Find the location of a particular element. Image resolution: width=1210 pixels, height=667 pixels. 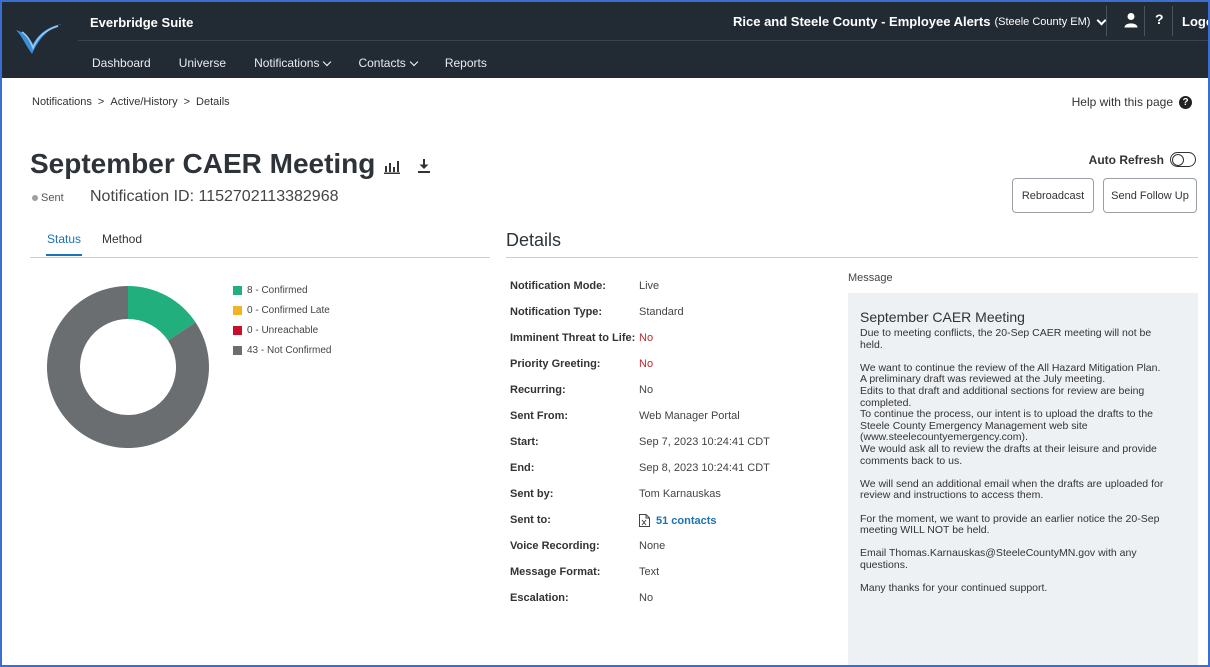

detail-value: None is located at coordinates (652, 546).